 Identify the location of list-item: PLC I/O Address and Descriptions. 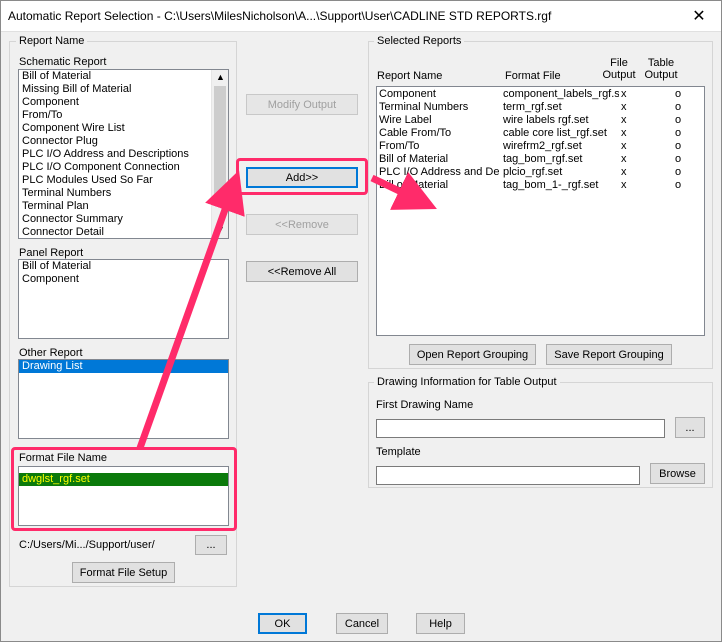
(115, 154).